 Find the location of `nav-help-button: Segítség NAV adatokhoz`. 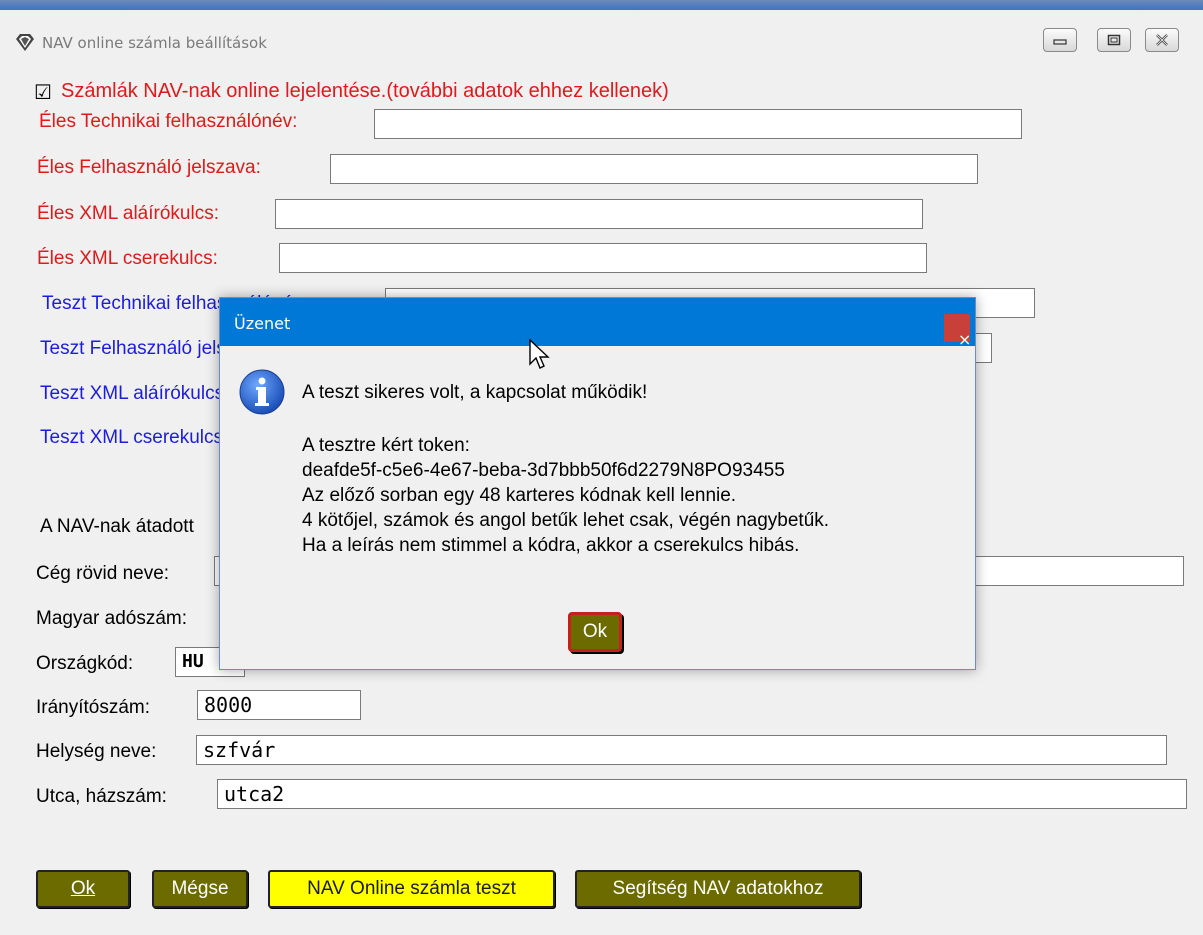

nav-help-button: Segítség NAV adatokhoz is located at coordinates (718, 889).